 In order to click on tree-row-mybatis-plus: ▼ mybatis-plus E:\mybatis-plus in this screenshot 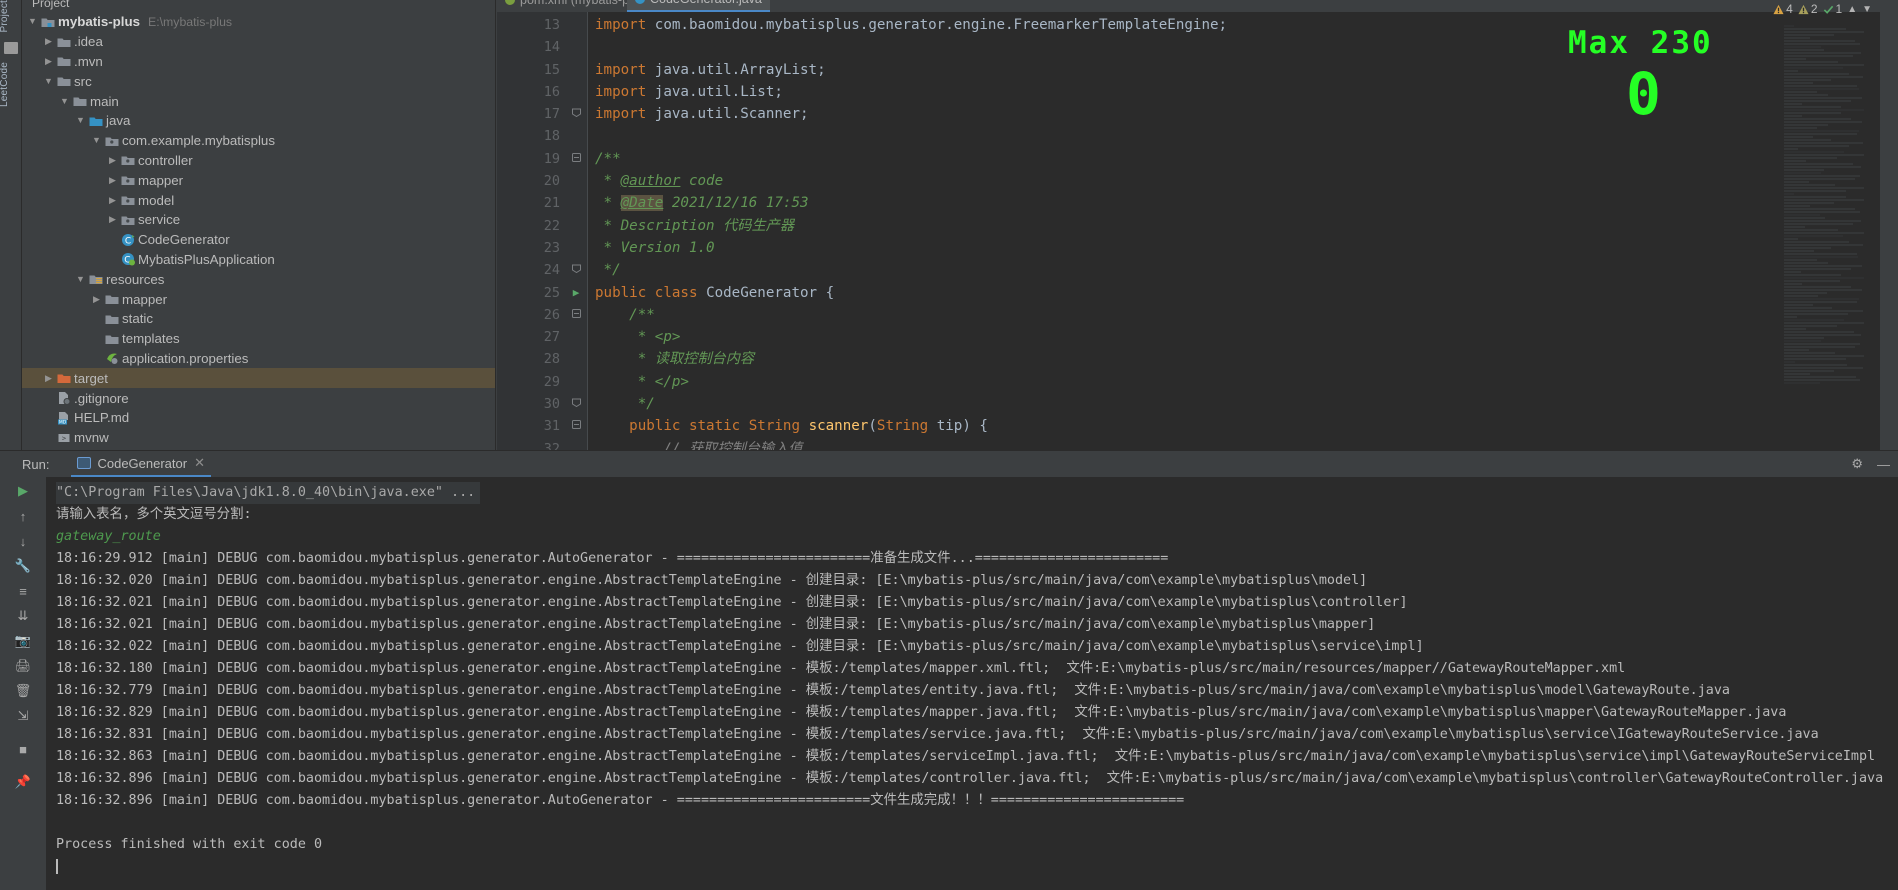, I will do `click(258, 22)`.